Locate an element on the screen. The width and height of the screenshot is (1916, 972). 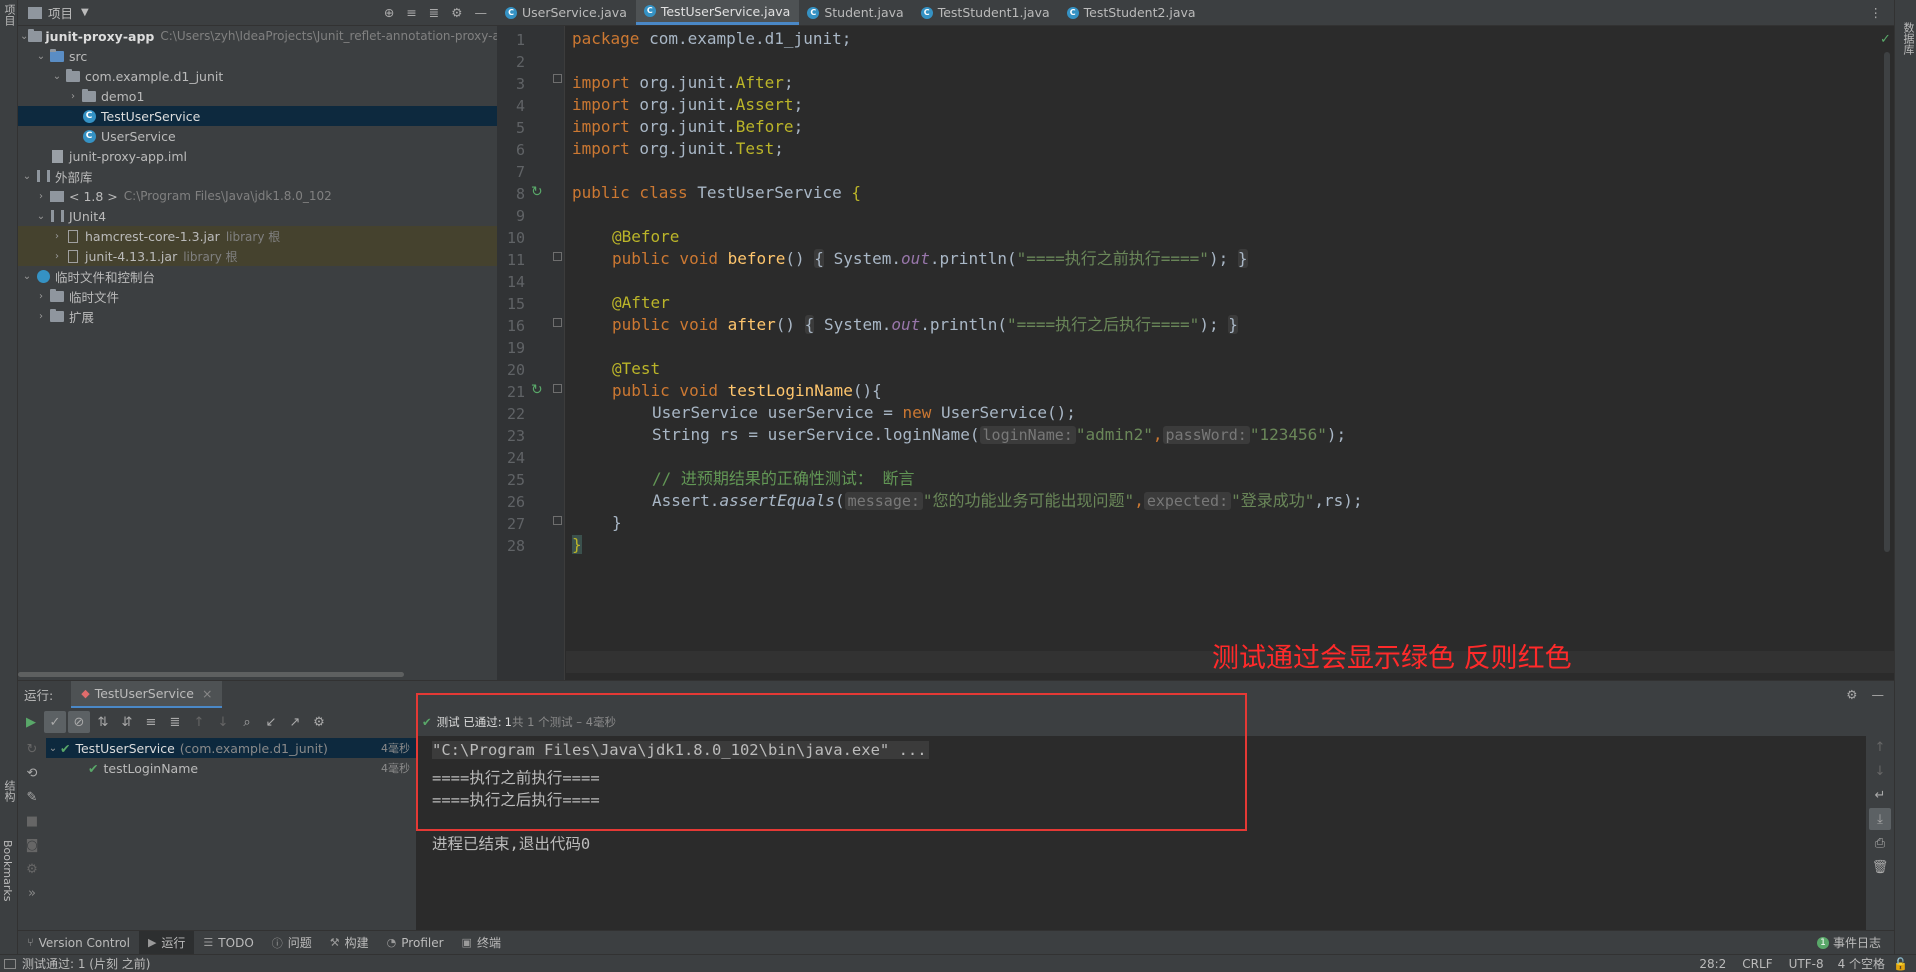
tab-teststudent1: C TestStudent1.java is located at coordinates (986, 12).